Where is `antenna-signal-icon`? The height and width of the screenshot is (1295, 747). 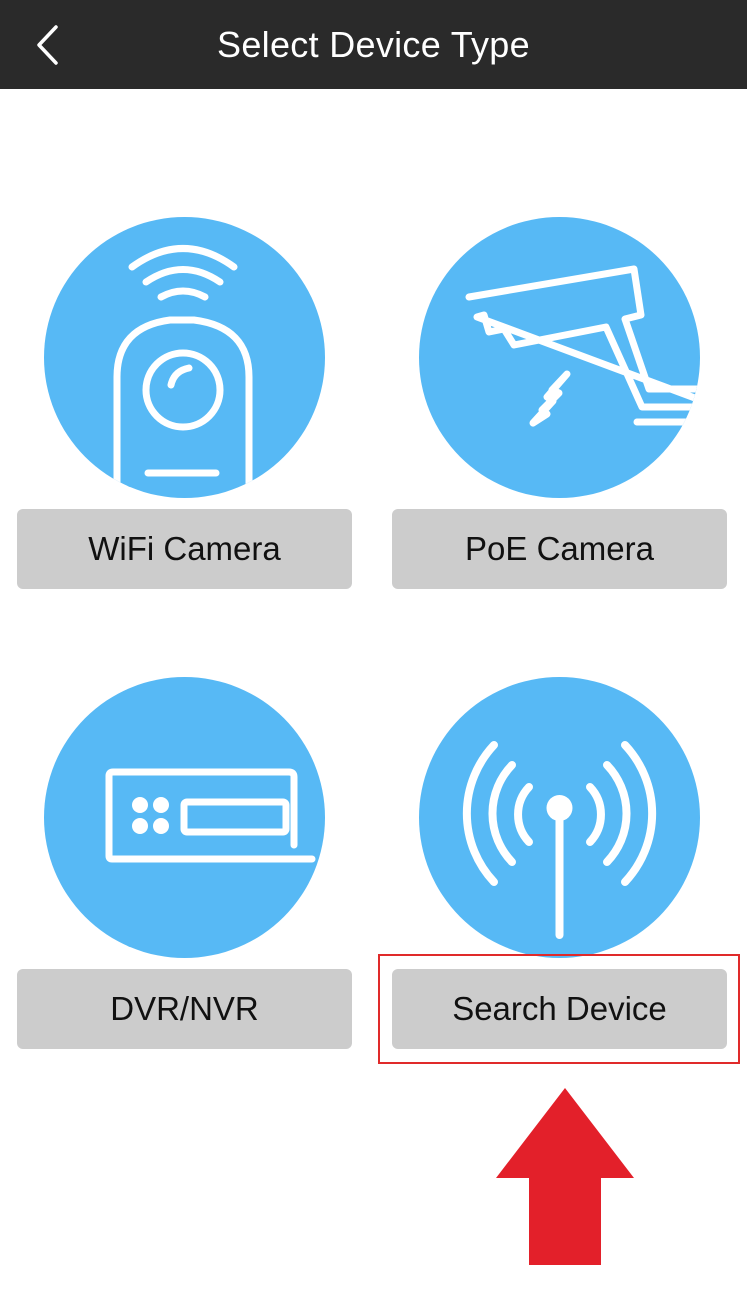
antenna-signal-icon is located at coordinates (559, 817).